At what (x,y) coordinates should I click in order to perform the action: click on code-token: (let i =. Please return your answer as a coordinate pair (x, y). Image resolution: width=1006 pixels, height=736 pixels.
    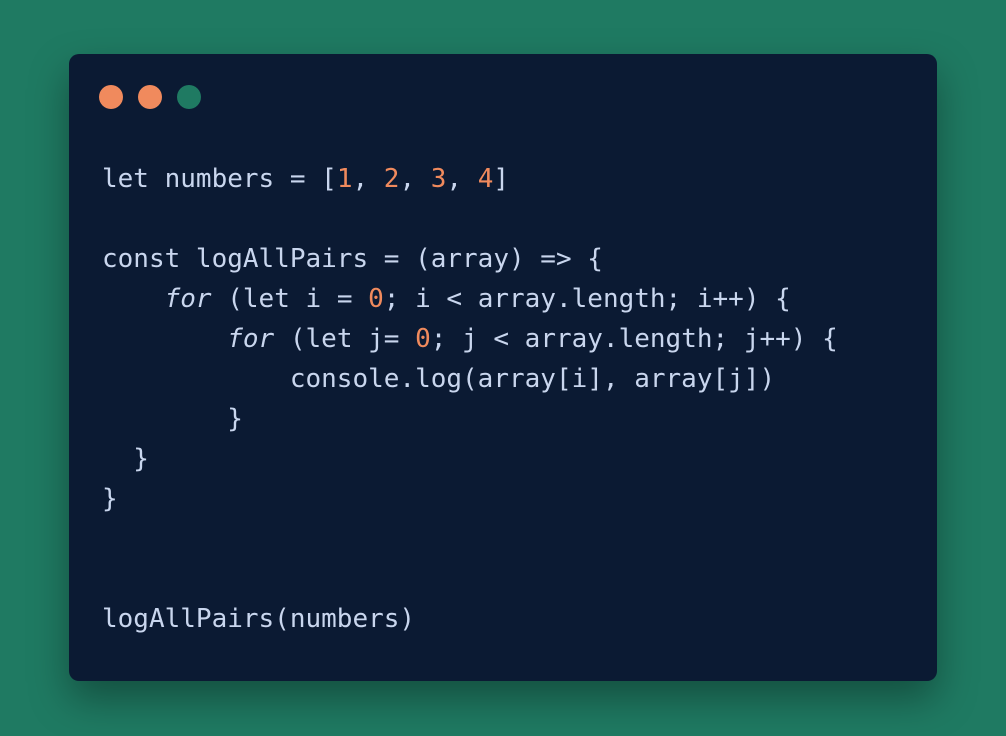
    Looking at the image, I should click on (290, 299).